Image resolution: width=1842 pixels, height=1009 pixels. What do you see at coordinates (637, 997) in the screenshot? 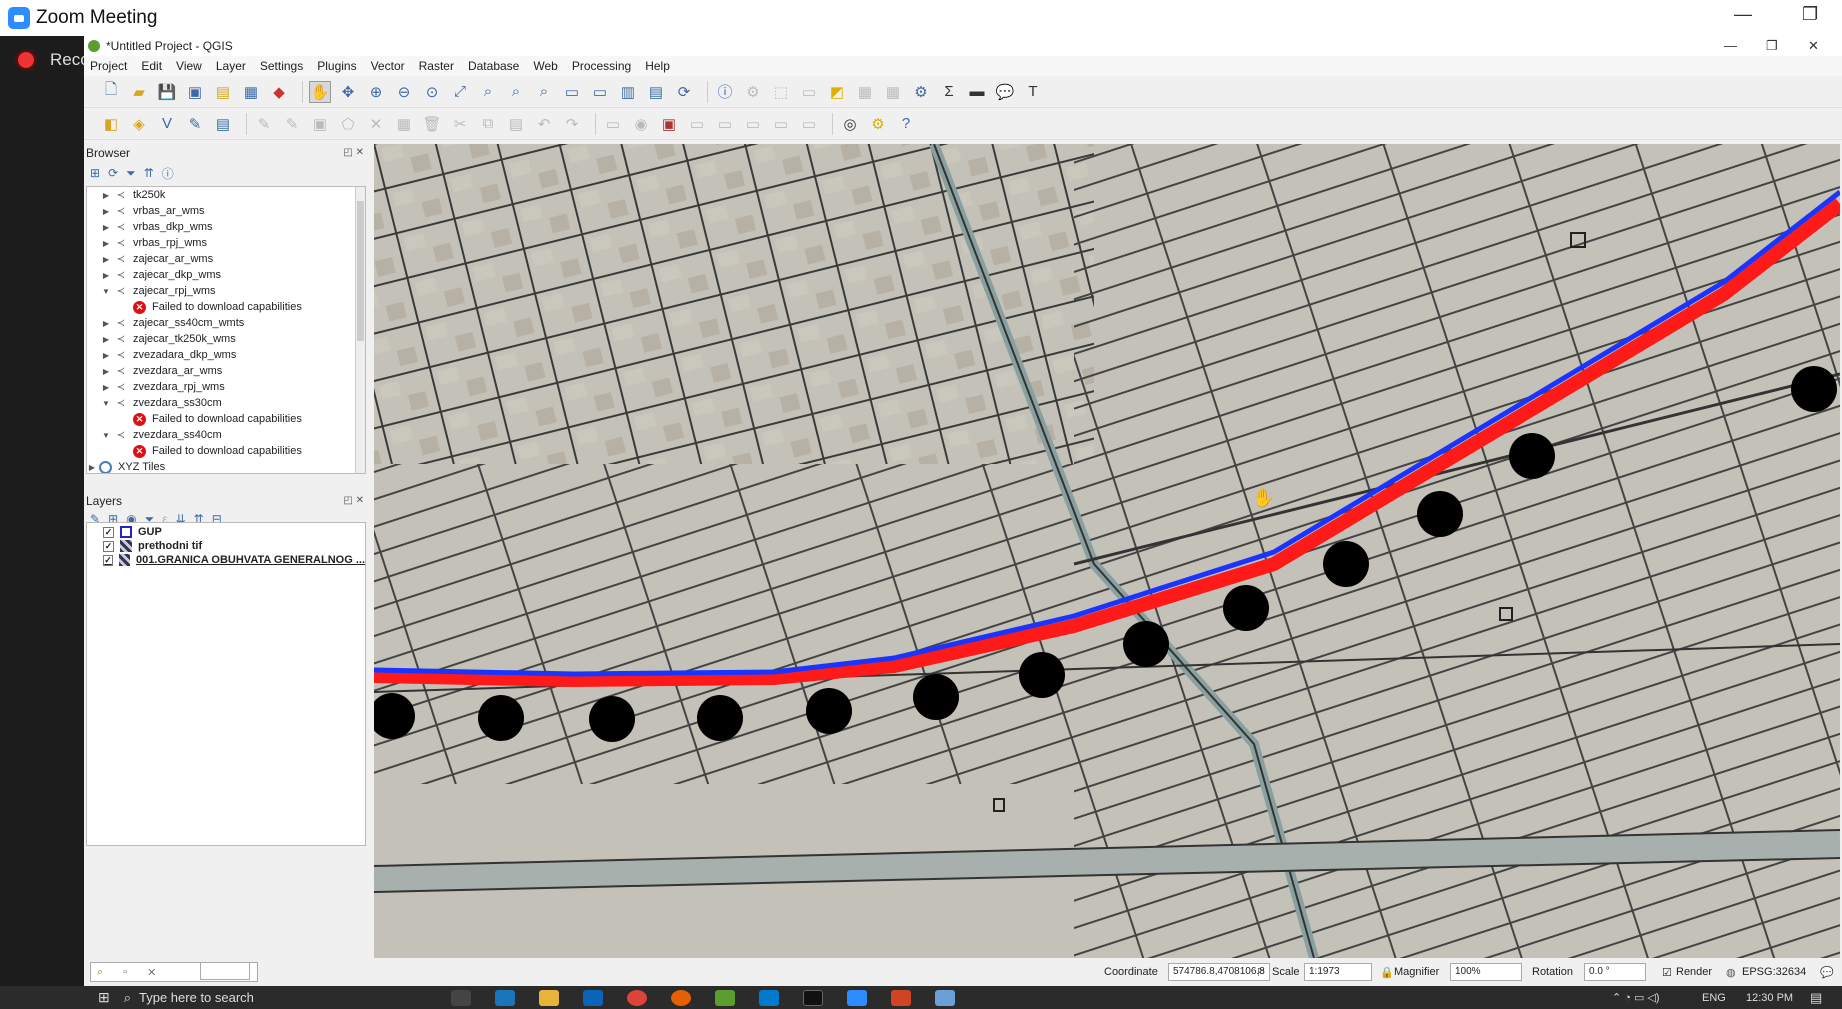
I see `chrome-icon` at bounding box center [637, 997].